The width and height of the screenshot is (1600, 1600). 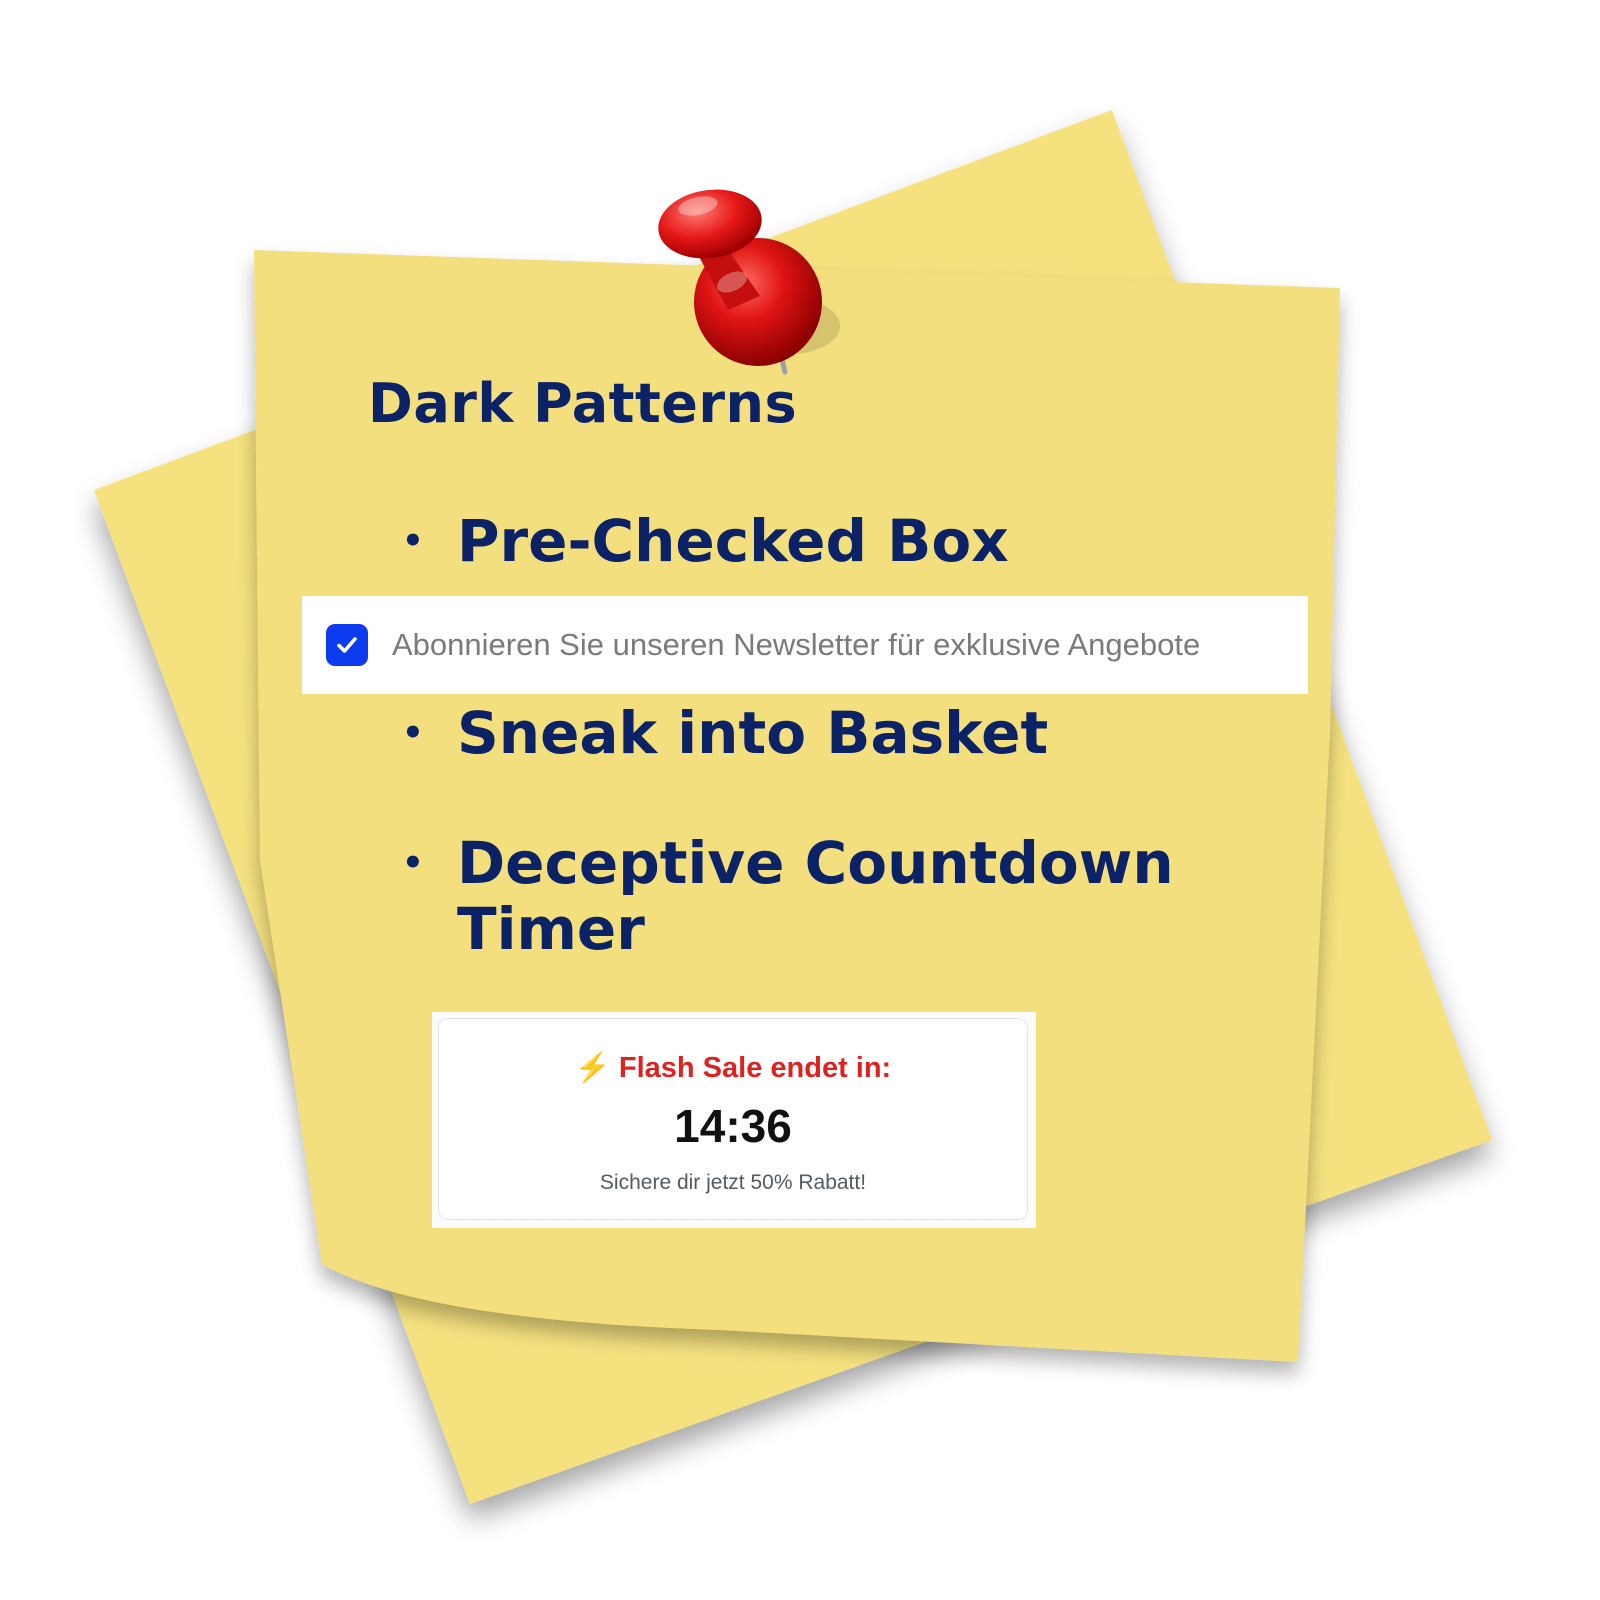 I want to click on newsletter-checkbox, so click(x=347, y=645).